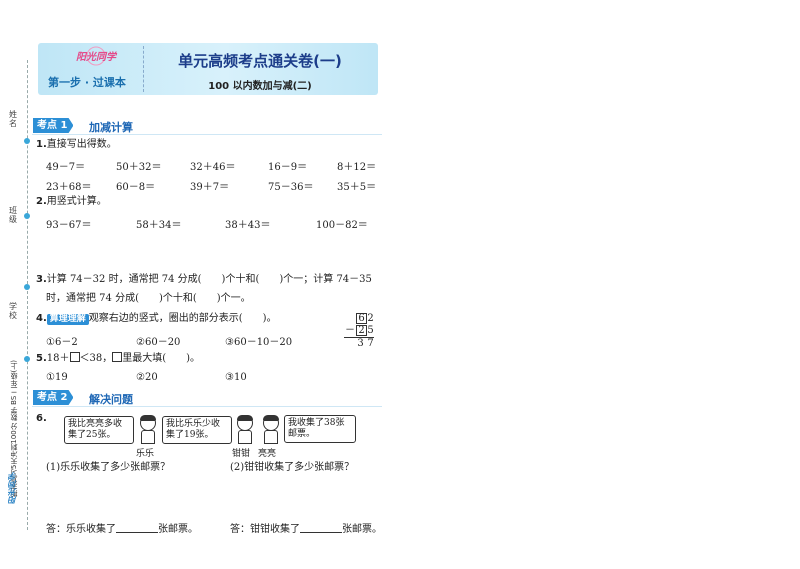  What do you see at coordinates (69, 225) in the screenshot?
I see `expr: 93－67＝` at bounding box center [69, 225].